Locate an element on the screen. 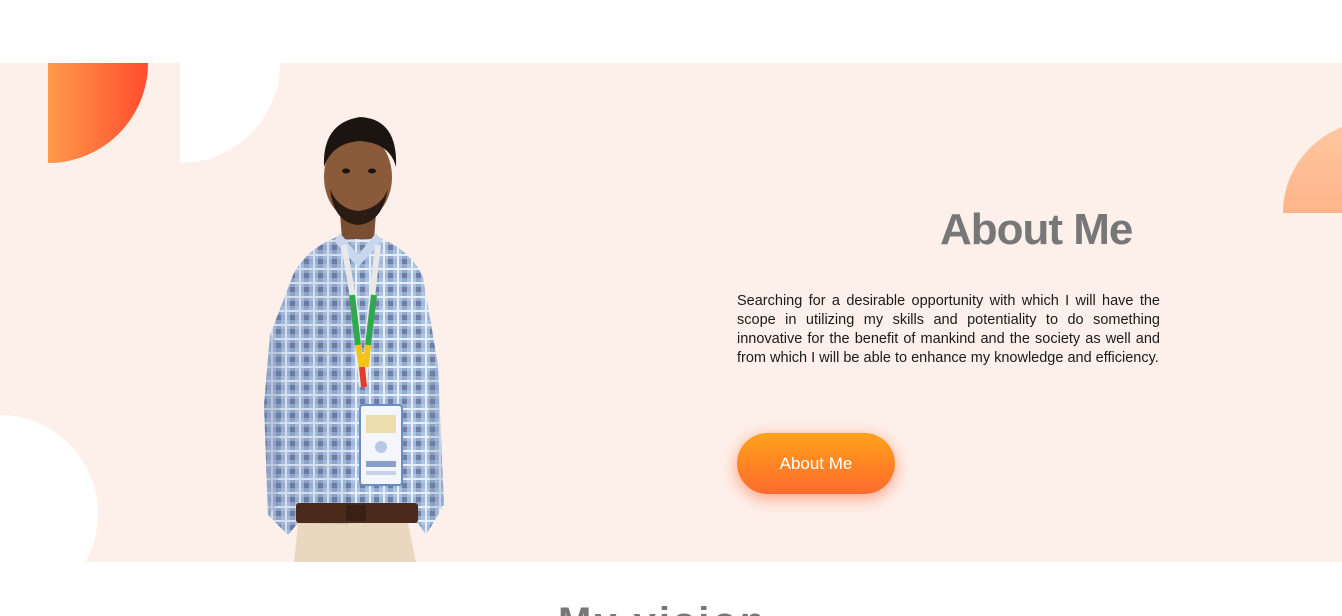 The image size is (1342, 616). next-section-heading: My vision is located at coordinates (662, 609).